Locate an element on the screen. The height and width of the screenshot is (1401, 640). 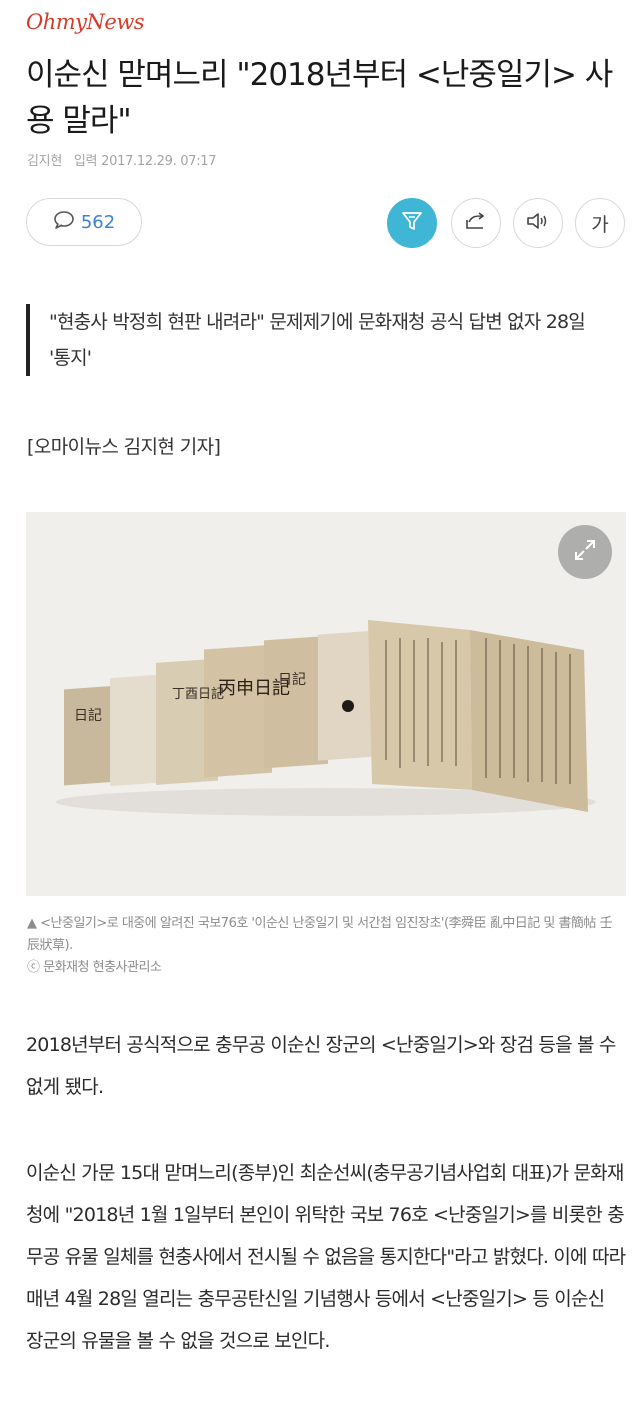
book-label-2: 丁酉日記 is located at coordinates (198, 694).